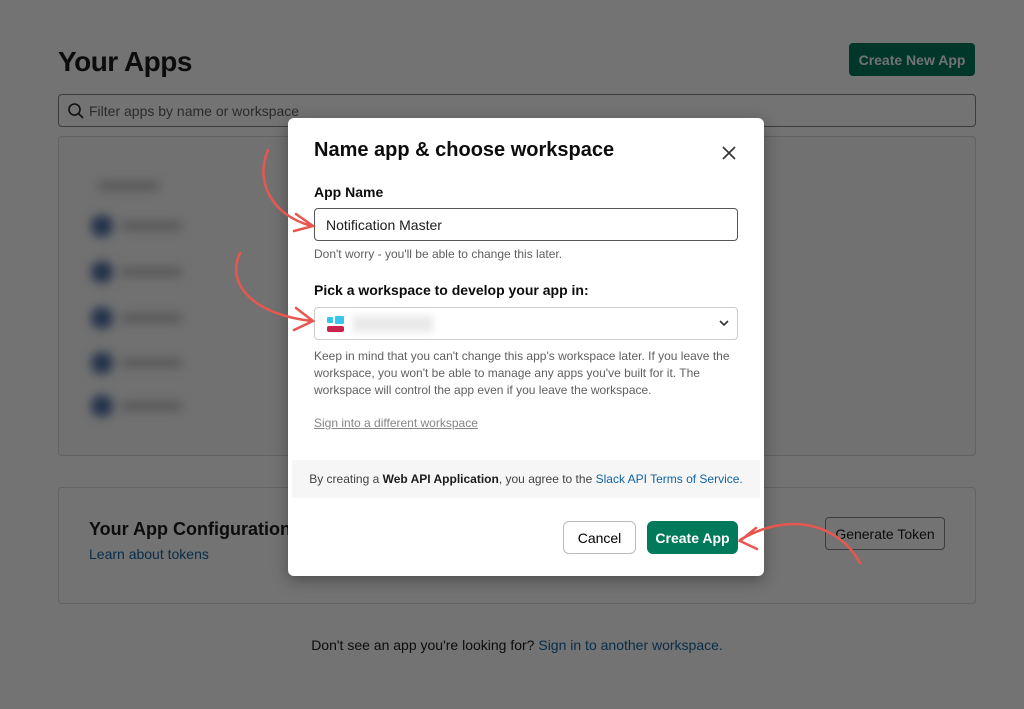 This screenshot has width=1024, height=709. Describe the element at coordinates (526, 323) in the screenshot. I see `workspace-select` at that location.